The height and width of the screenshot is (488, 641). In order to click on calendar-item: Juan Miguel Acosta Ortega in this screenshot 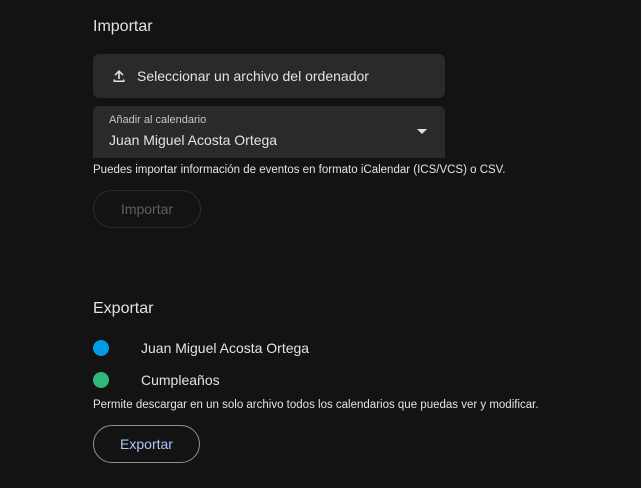, I will do `click(201, 348)`.